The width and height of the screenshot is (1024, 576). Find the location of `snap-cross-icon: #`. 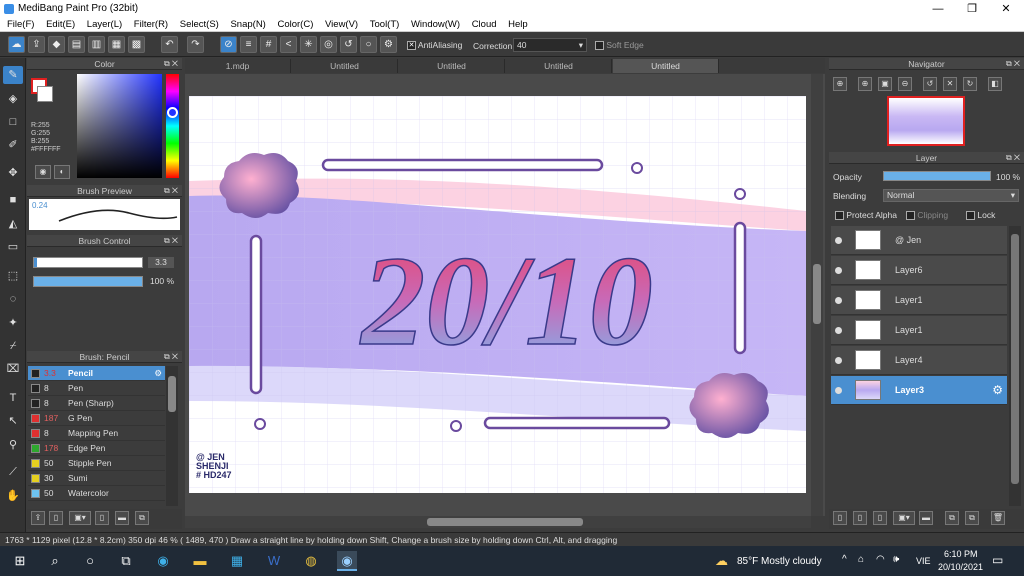

snap-cross-icon: # is located at coordinates (268, 44).